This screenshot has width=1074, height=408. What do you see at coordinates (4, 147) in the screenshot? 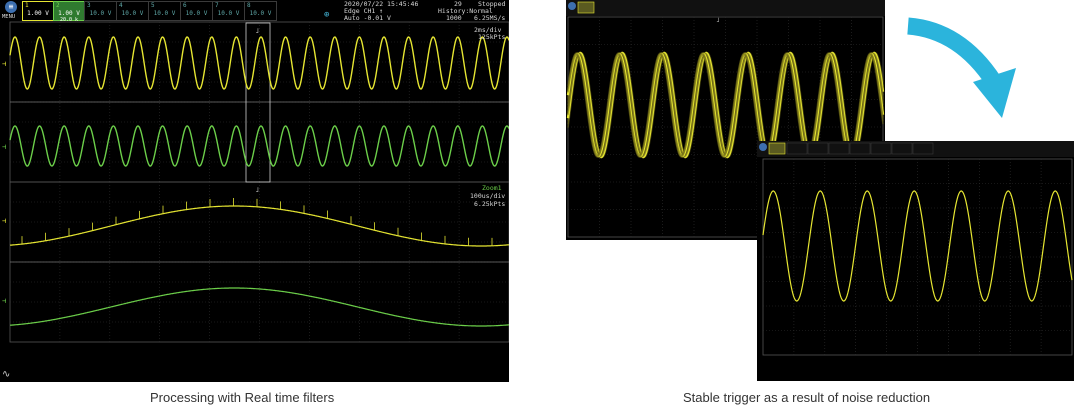
I see `ch2-marker: ⊣` at bounding box center [4, 147].